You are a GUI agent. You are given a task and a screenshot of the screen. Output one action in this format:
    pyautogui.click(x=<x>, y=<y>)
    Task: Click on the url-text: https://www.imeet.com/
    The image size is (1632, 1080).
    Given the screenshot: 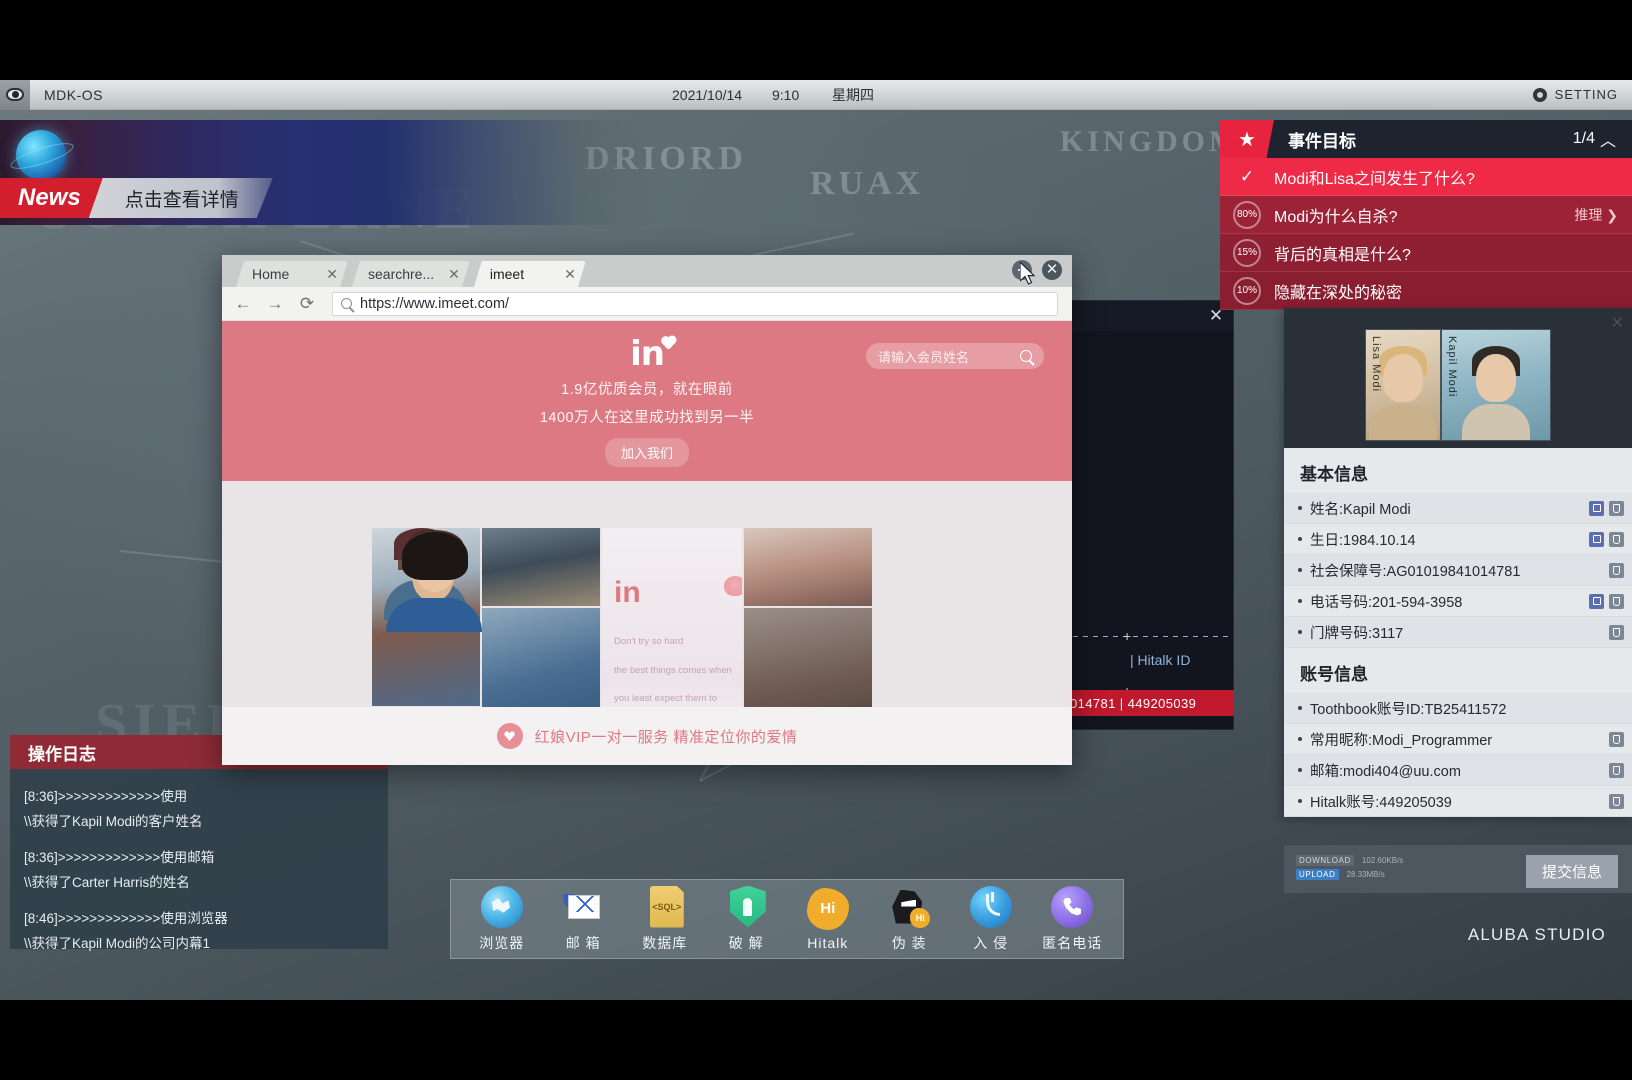 What is the action you would take?
    pyautogui.click(x=435, y=303)
    